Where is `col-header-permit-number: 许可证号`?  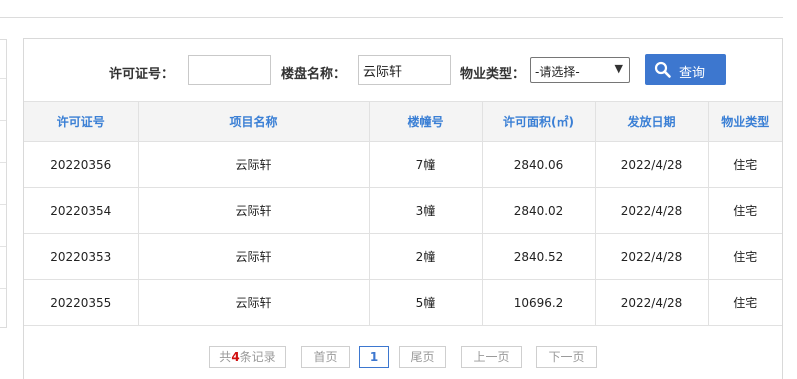 col-header-permit-number: 许可证号 is located at coordinates (81, 121).